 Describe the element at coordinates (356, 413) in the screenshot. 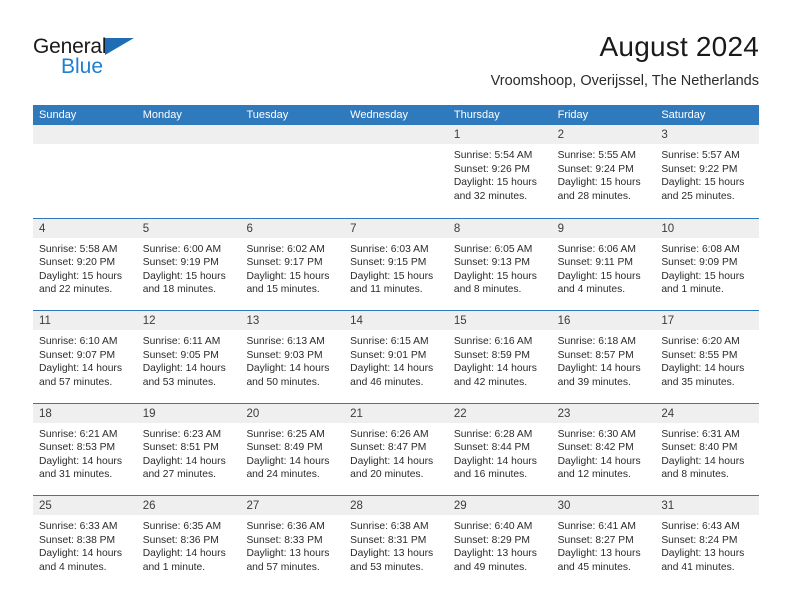

I see `day-number: 21` at that location.